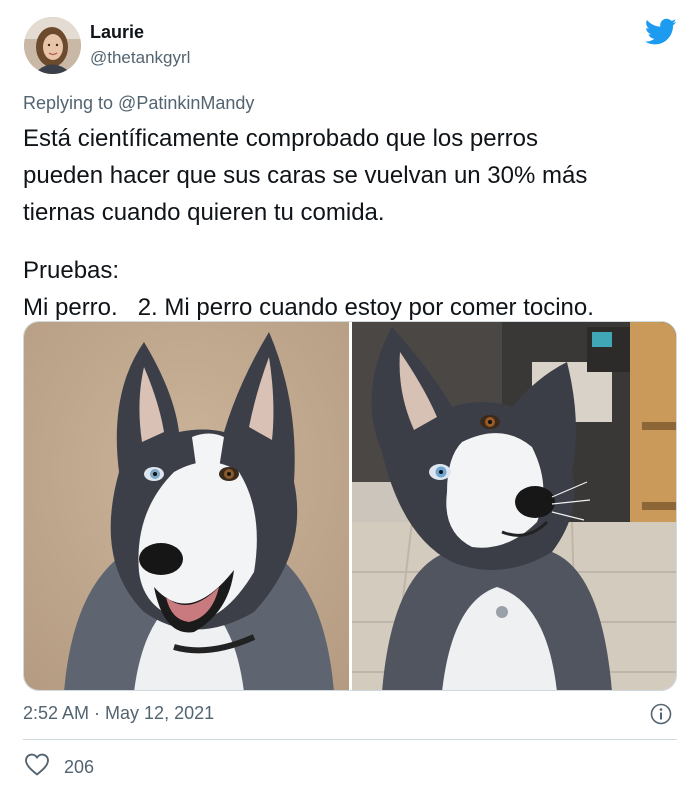 The height and width of the screenshot is (793, 700). What do you see at coordinates (59, 767) in the screenshot?
I see `like-button: 206` at bounding box center [59, 767].